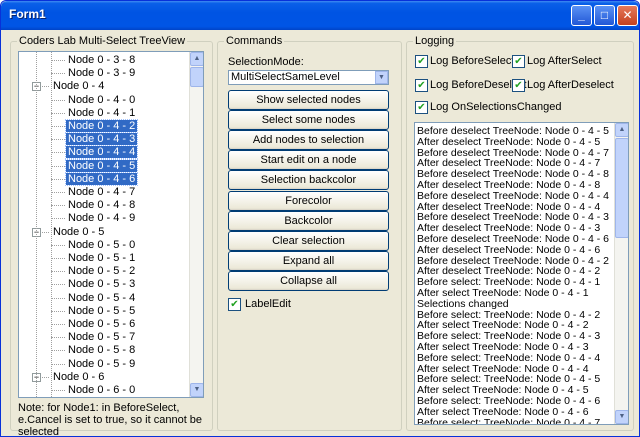  I want to click on log-checkbox-label: Log AfterDeselect, so click(570, 85).